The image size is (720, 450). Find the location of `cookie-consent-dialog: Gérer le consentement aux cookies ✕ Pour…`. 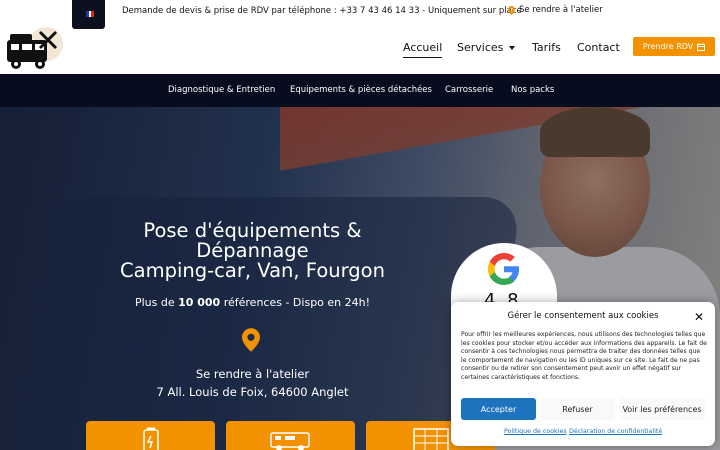

cookie-consent-dialog: Gérer le consentement aux cookies ✕ Pour… is located at coordinates (583, 374).